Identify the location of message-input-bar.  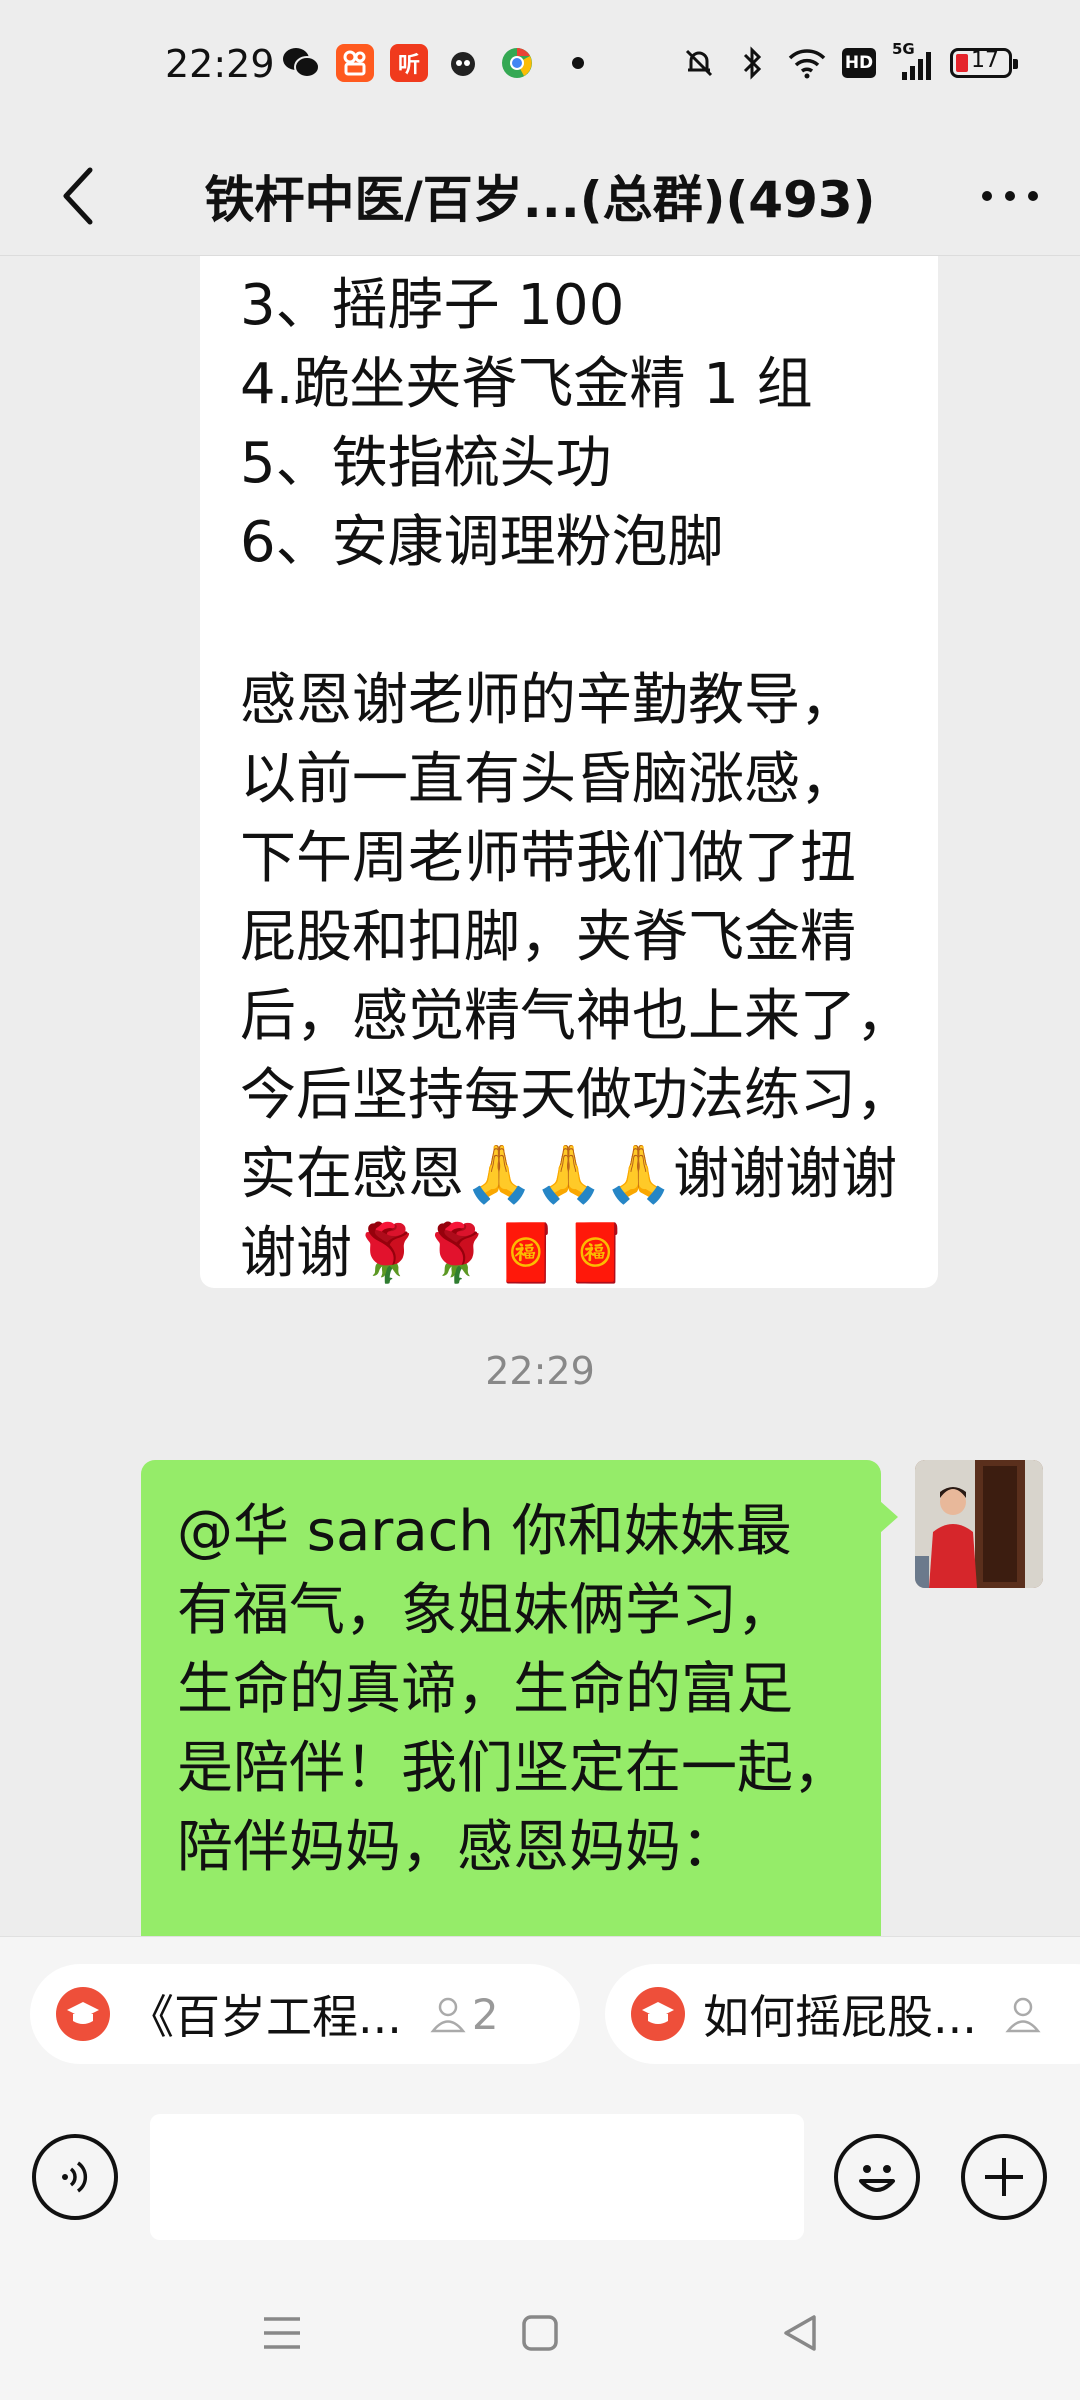
(540, 2166).